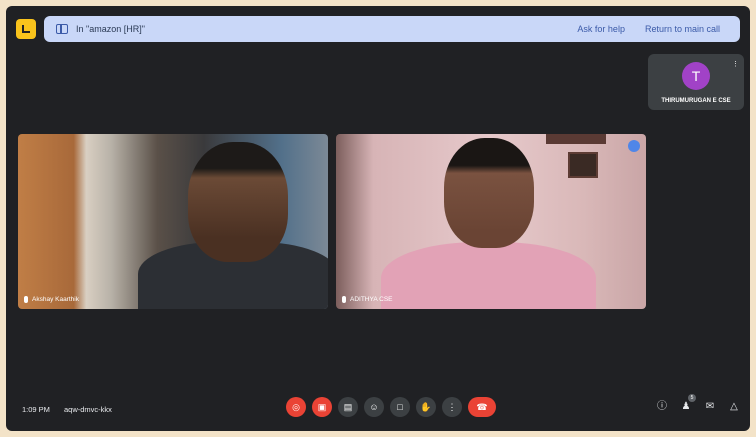 This screenshot has height=437, width=756. I want to click on people-icon: ♟ 5, so click(688, 403).